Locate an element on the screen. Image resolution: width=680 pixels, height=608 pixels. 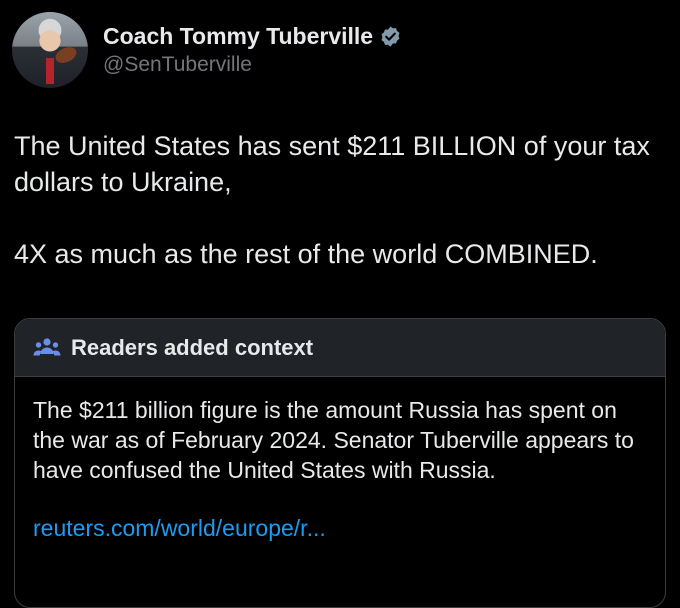
community-note-header: Readers added context is located at coordinates (340, 348).